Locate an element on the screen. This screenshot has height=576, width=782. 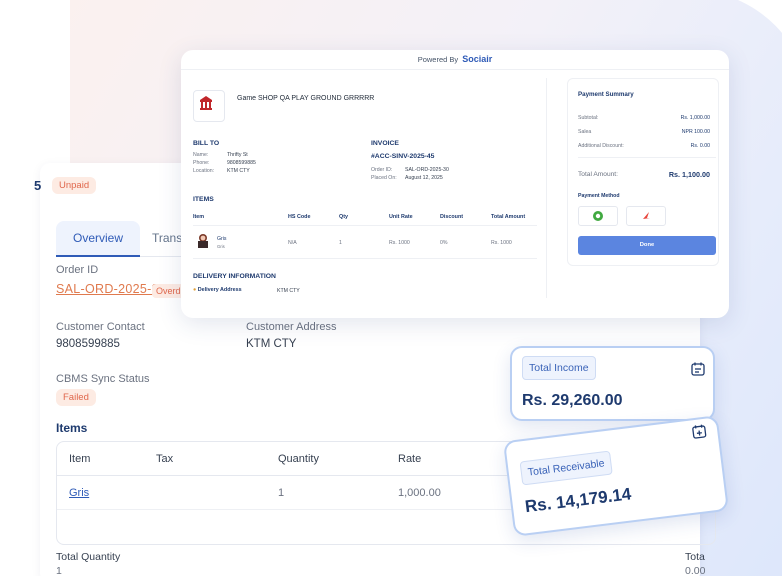
bill-location-label: Location: is located at coordinates (204, 171).